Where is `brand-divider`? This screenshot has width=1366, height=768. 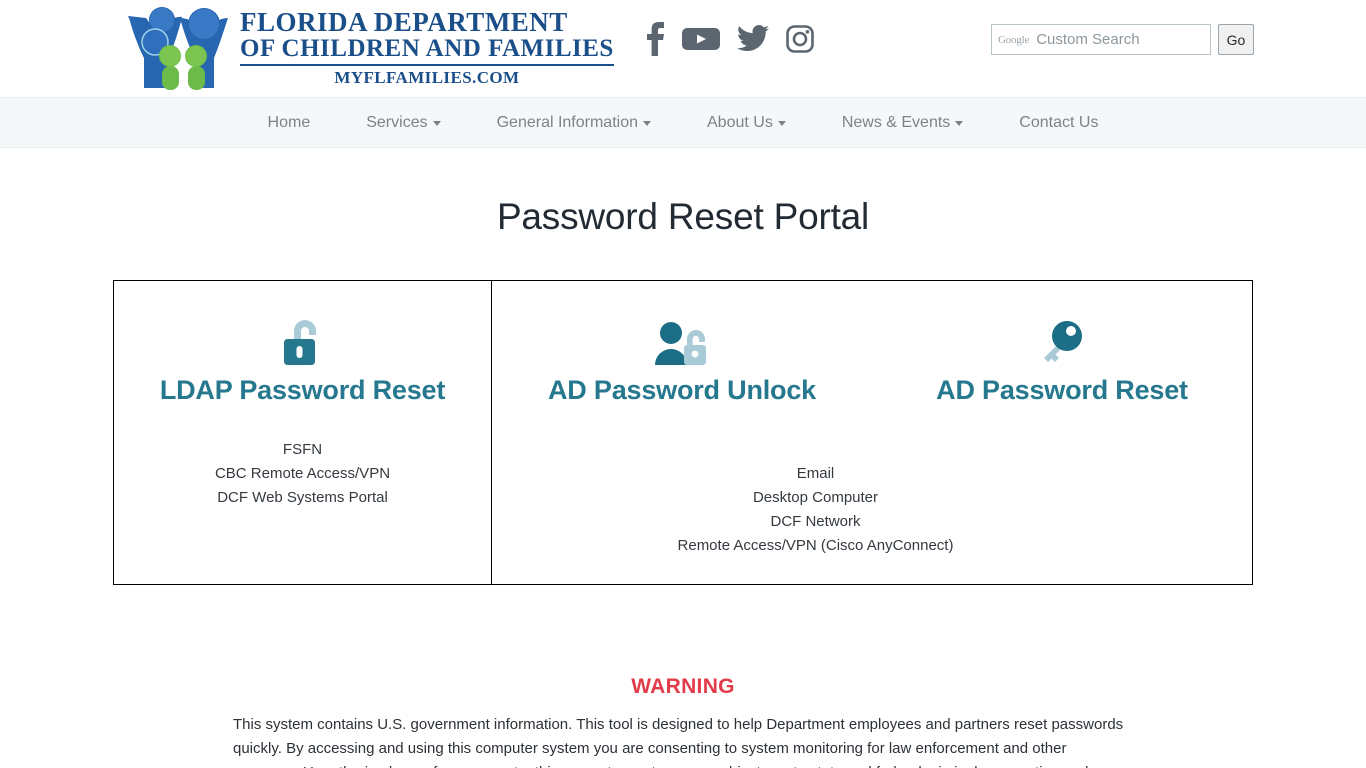 brand-divider is located at coordinates (427, 64).